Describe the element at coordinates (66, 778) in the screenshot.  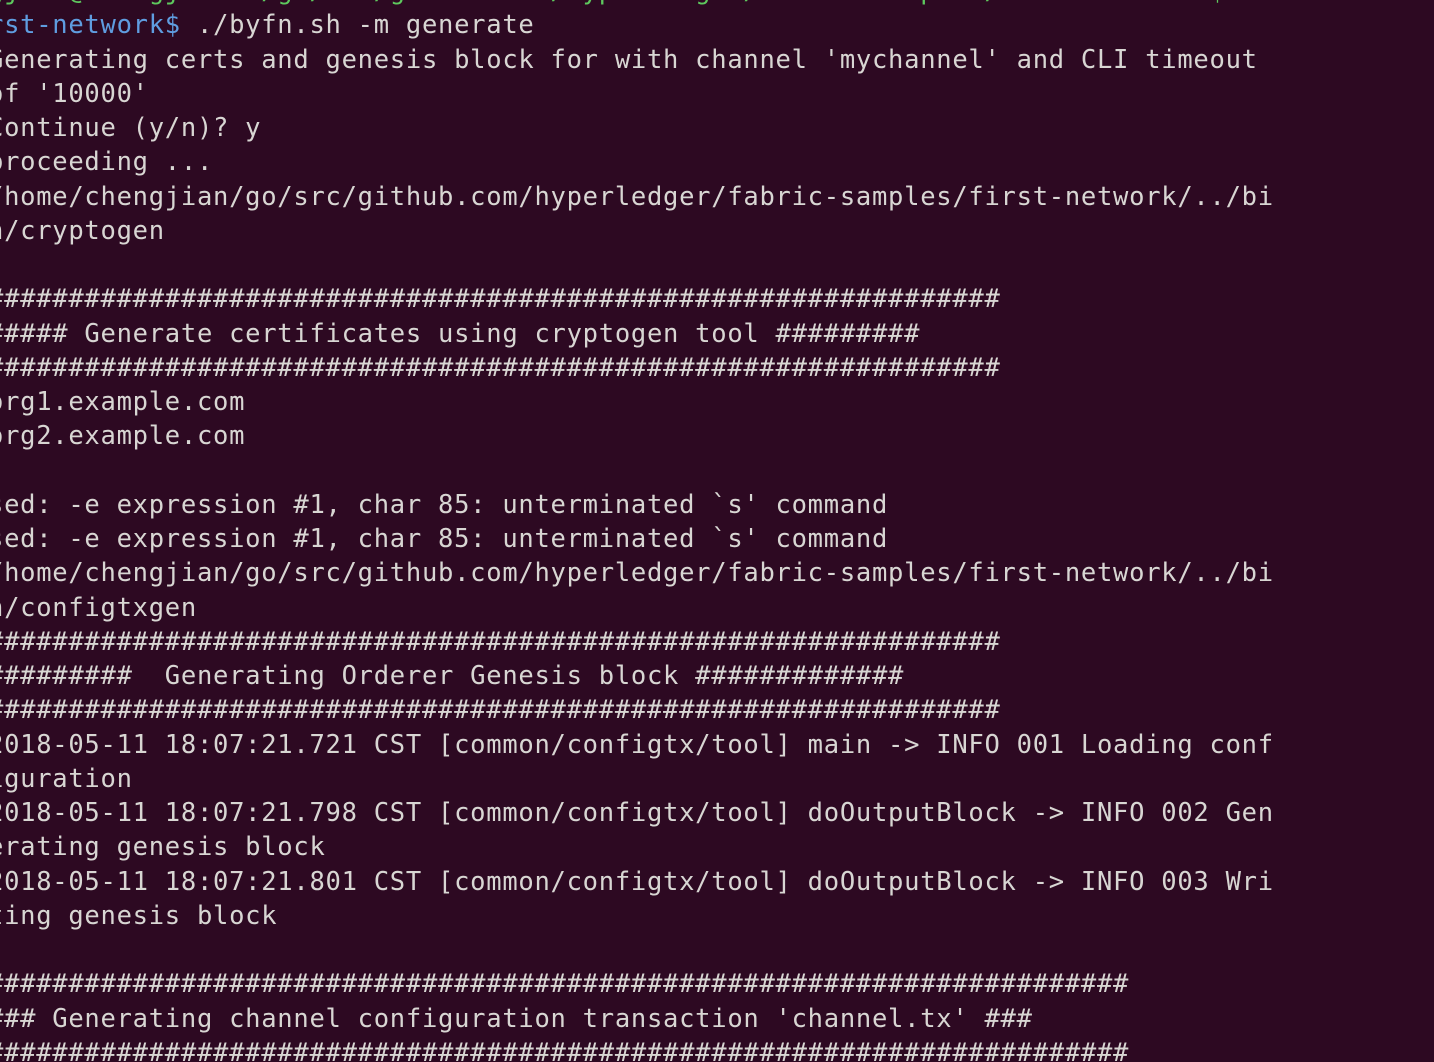
I see `terminal-text-segment: iguration` at that location.